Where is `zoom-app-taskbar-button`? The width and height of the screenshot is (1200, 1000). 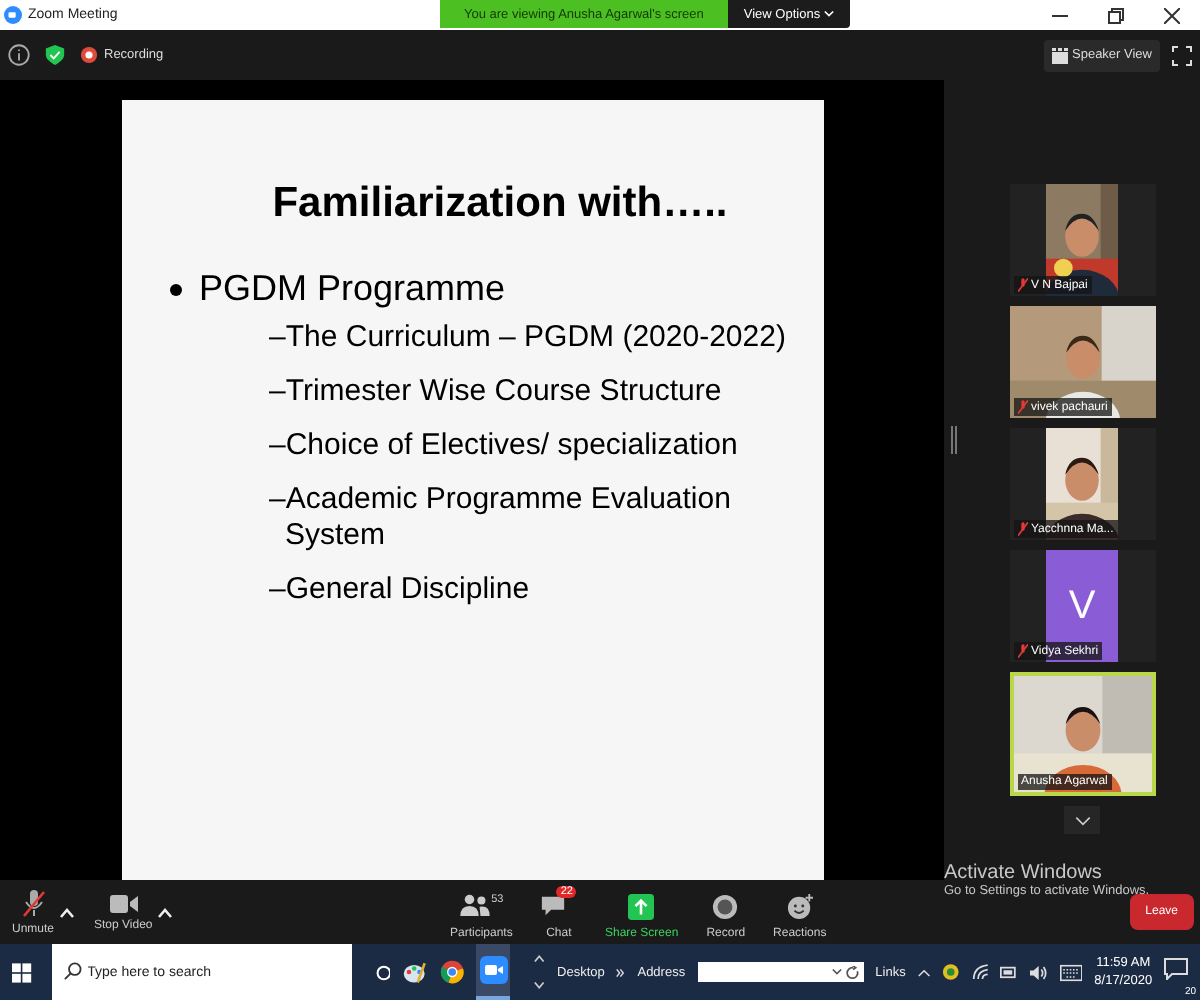 zoom-app-taskbar-button is located at coordinates (493, 972).